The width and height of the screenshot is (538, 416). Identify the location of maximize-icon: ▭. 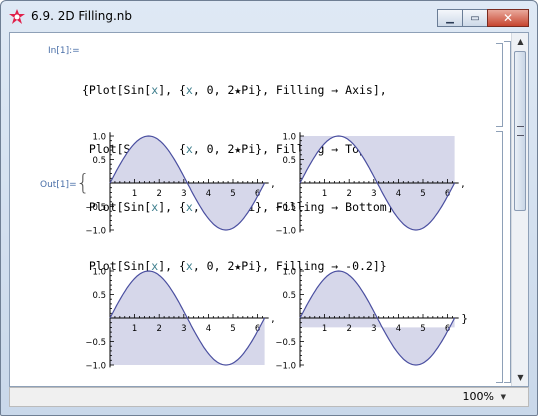
(475, 18).